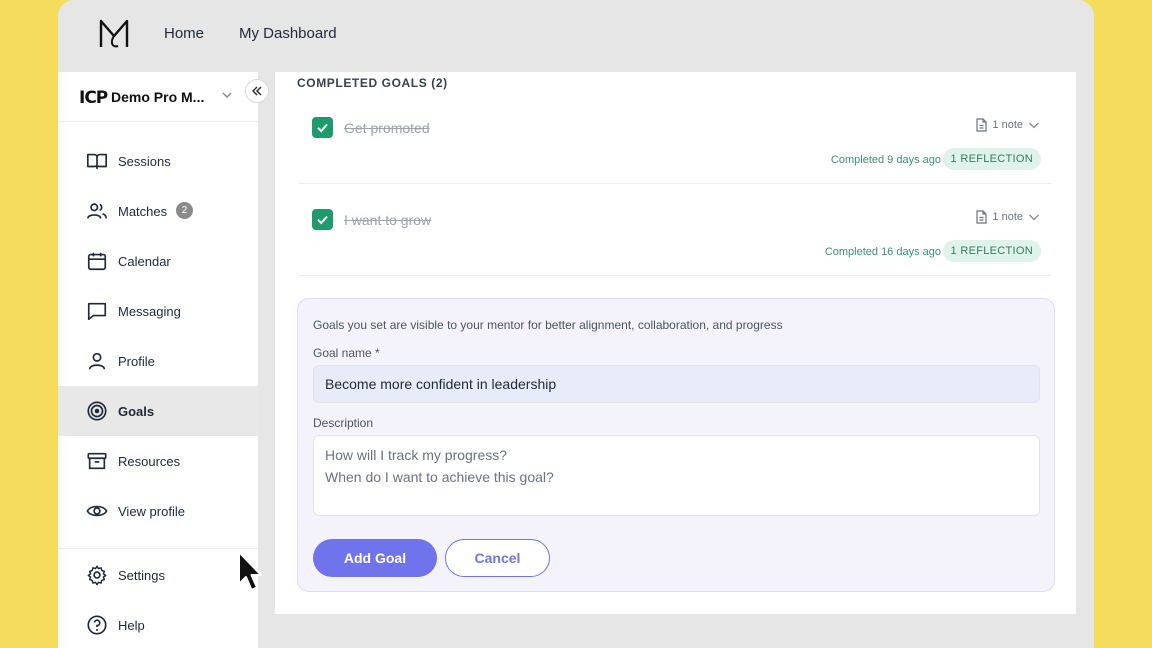 Image resolution: width=1152 pixels, height=648 pixels. I want to click on goal-name-label: Goal name *, so click(346, 353).